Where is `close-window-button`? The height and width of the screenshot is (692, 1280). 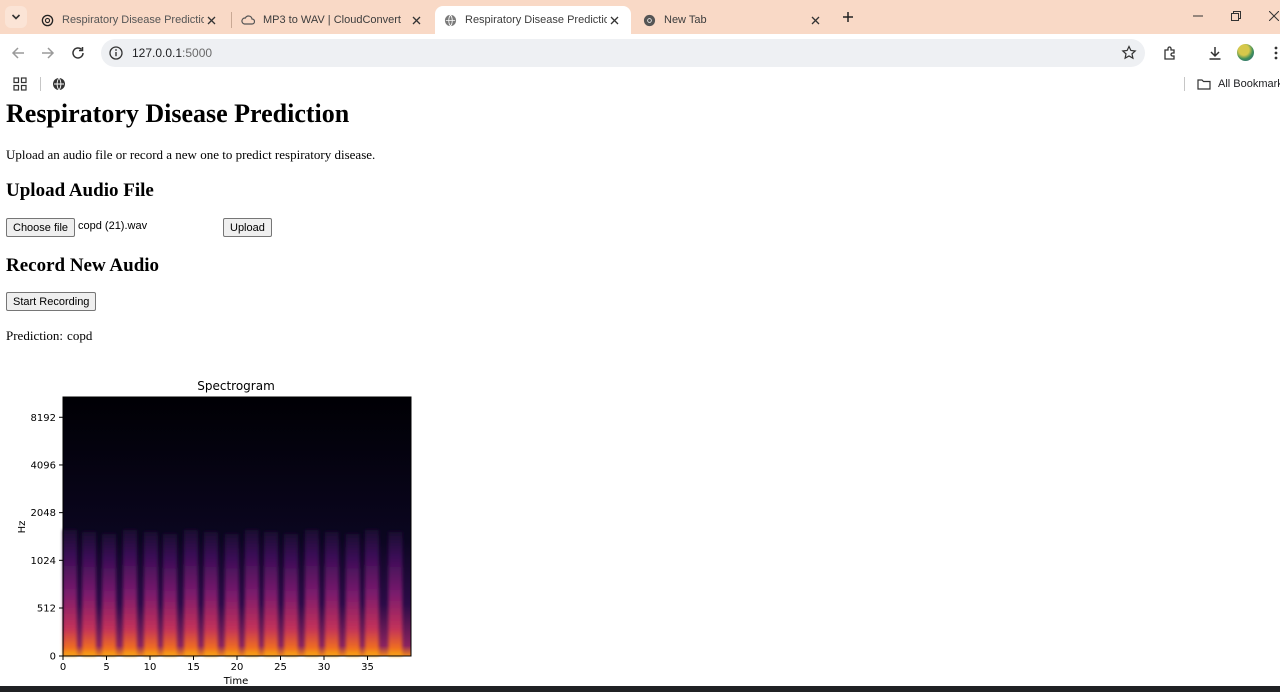 close-window-button is located at coordinates (1272, 16).